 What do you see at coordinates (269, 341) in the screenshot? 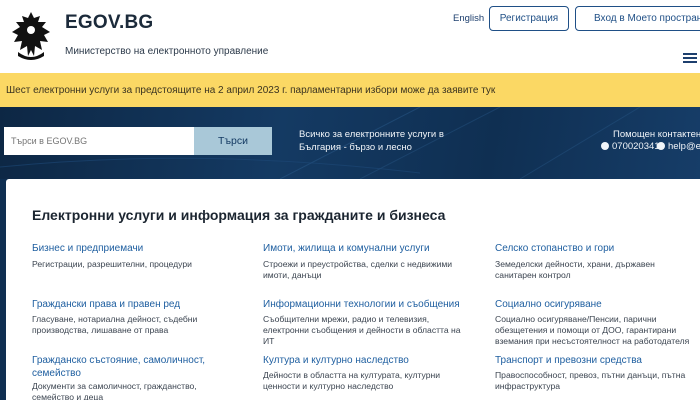
I see `category-it-desc-line3: ИТ` at bounding box center [269, 341].